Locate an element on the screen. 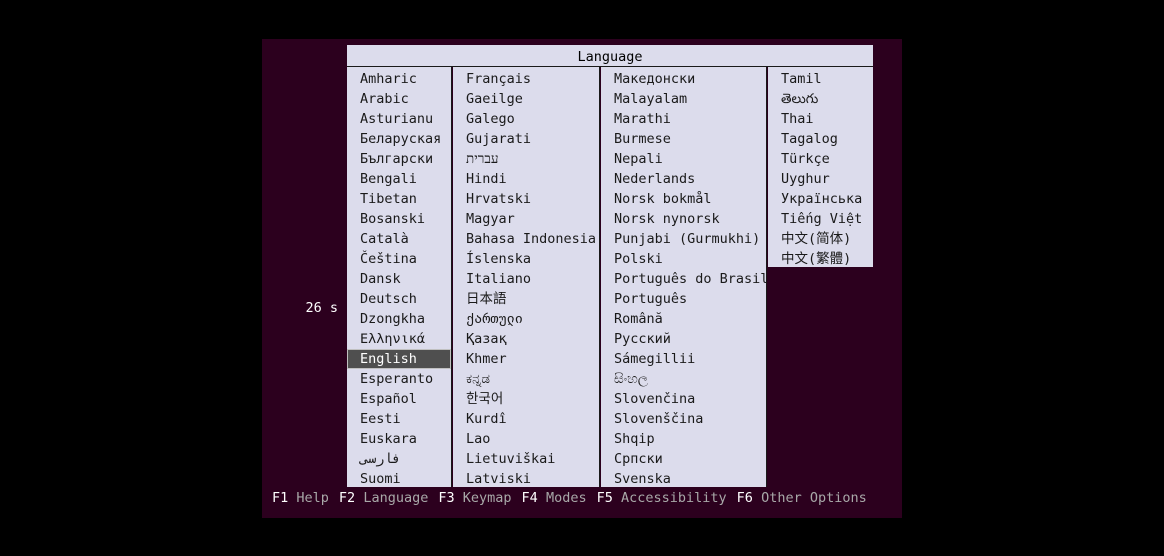 The height and width of the screenshot is (556, 1164). language-option: Magyar is located at coordinates (526, 219).